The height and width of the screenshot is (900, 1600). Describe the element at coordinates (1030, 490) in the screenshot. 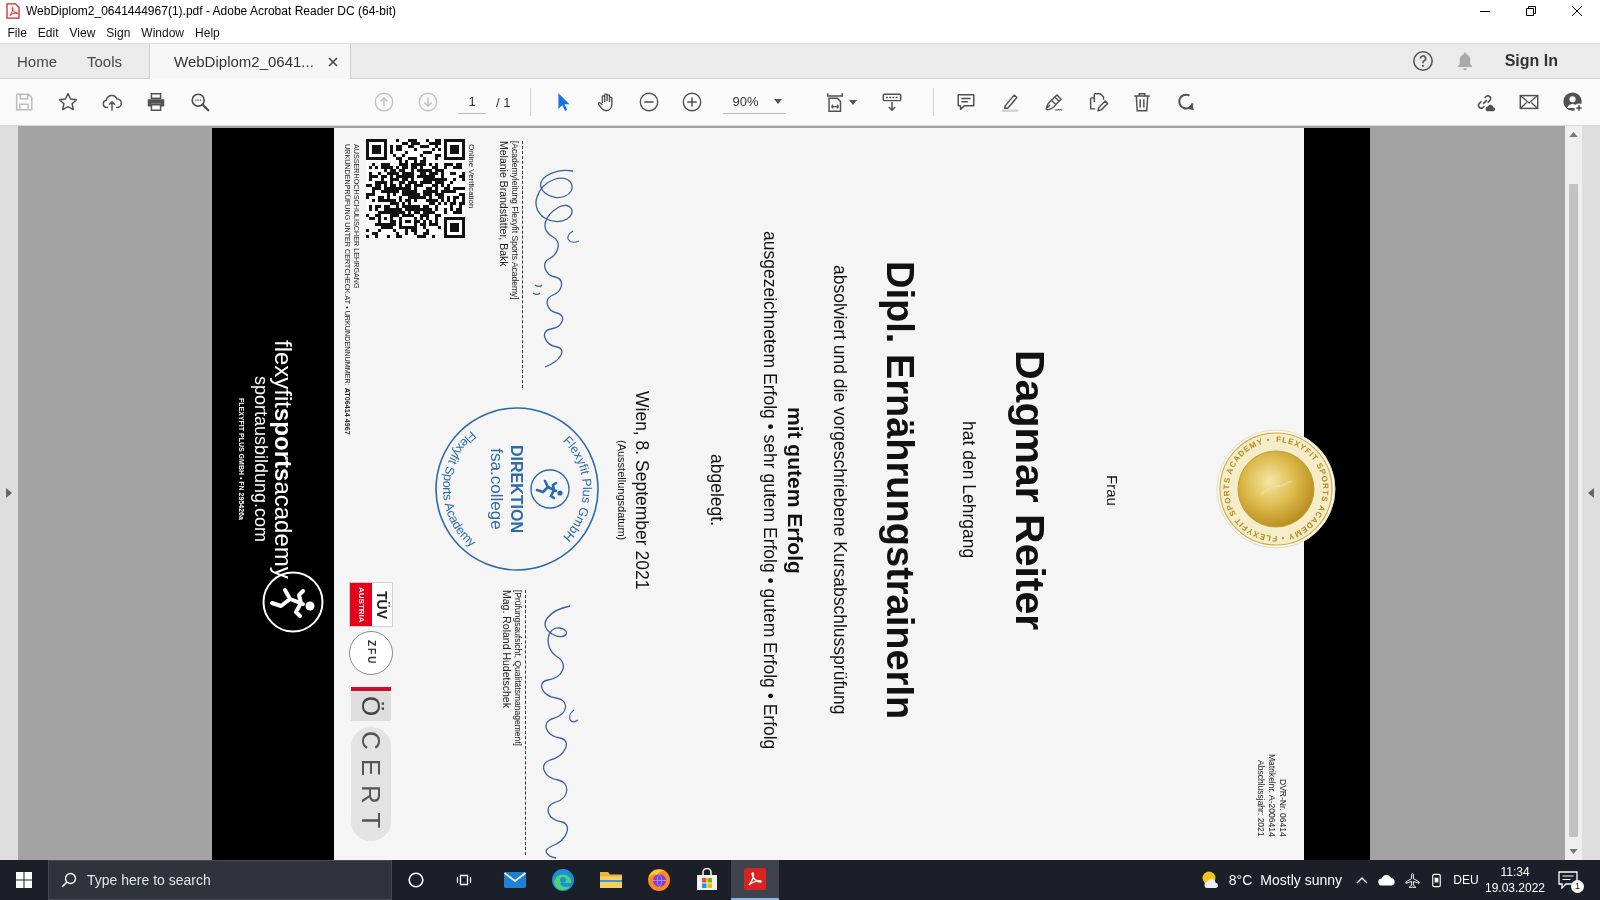

I see `recipient-name: Dagmar Reiter` at that location.